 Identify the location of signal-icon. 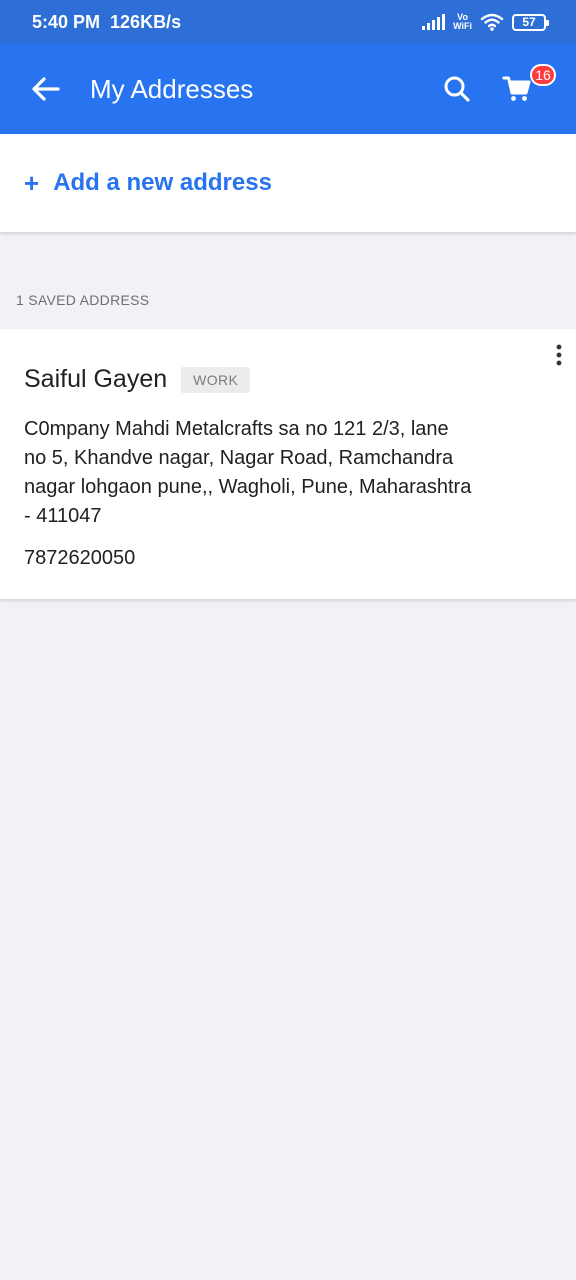
(434, 22).